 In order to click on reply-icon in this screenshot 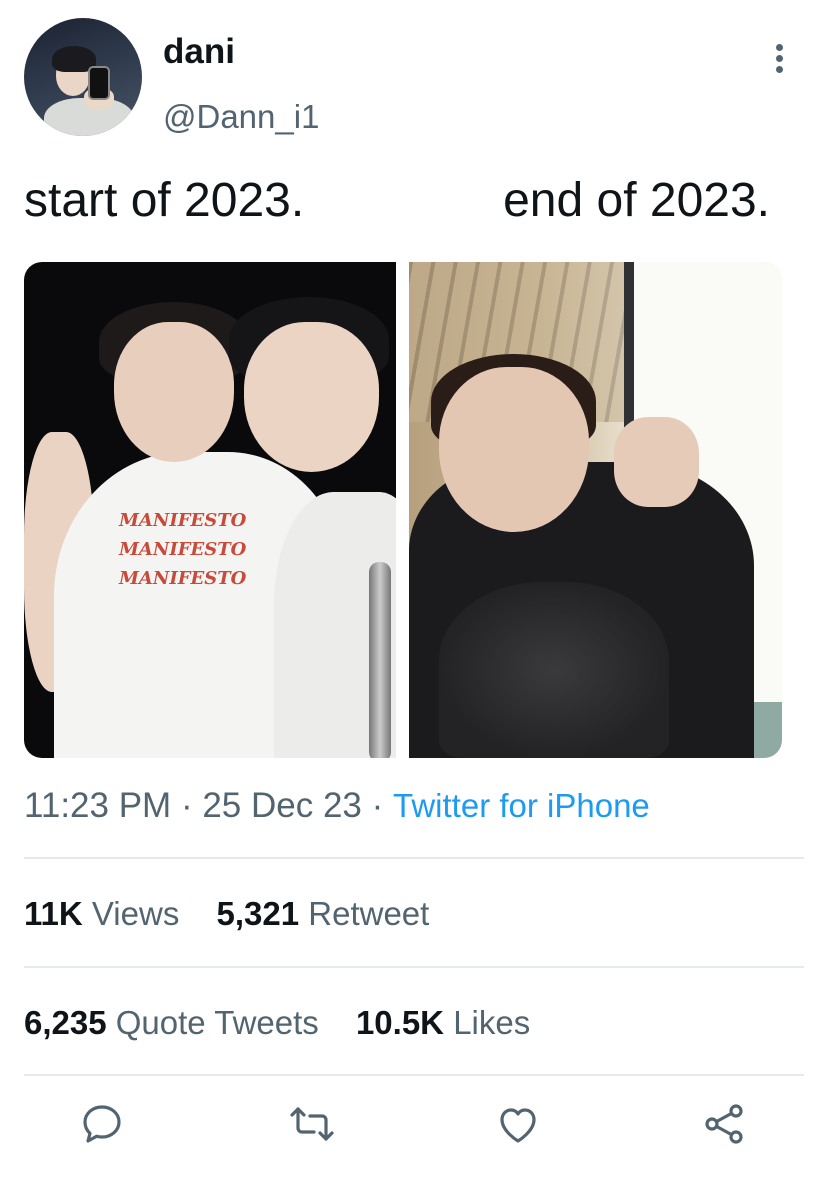, I will do `click(102, 1126)`.